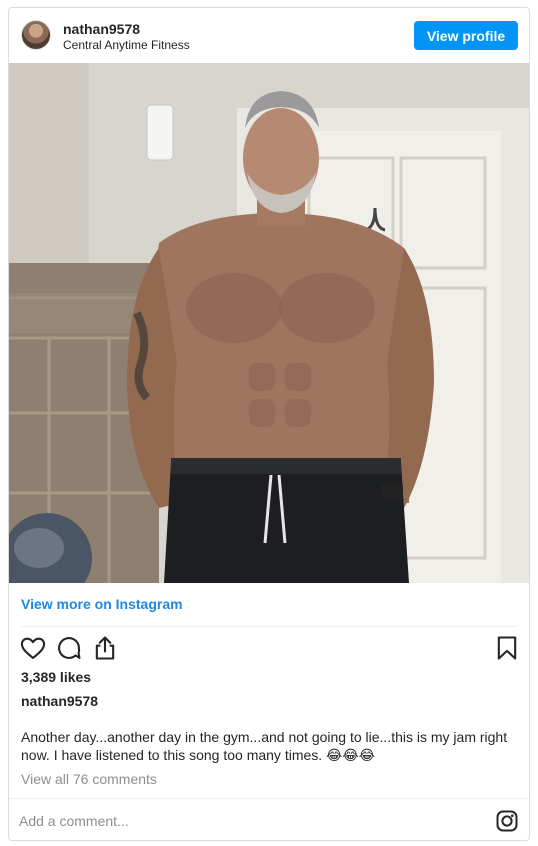 This screenshot has height=846, width=538. I want to click on likes-count: 3,389 likes, so click(56, 677).